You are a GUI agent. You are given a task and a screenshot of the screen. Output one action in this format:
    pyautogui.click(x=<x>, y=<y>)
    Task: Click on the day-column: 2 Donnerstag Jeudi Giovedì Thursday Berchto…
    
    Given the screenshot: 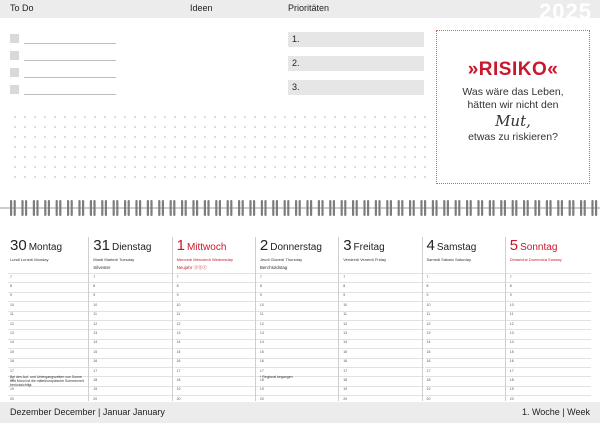 What is the action you would take?
    pyautogui.click(x=299, y=319)
    